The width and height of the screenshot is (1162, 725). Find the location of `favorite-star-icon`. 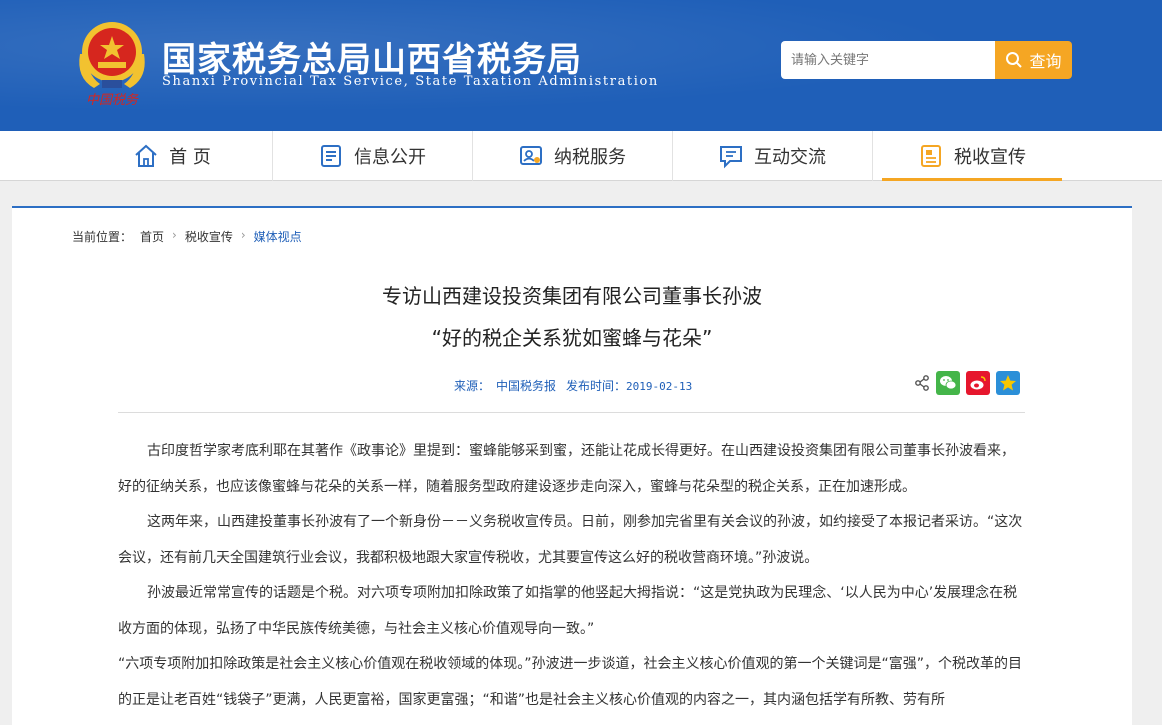

favorite-star-icon is located at coordinates (1008, 383).